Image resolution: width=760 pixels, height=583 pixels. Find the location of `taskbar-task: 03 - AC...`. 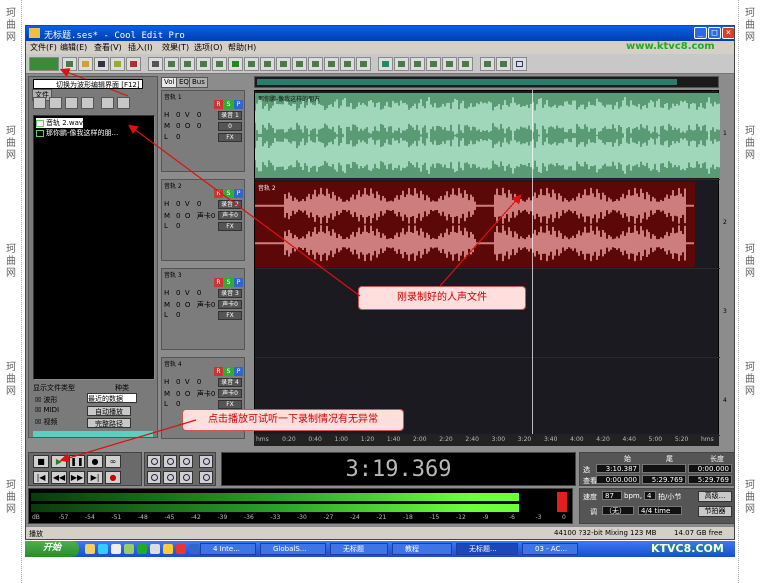

taskbar-task: 03 - AC... is located at coordinates (550, 549).